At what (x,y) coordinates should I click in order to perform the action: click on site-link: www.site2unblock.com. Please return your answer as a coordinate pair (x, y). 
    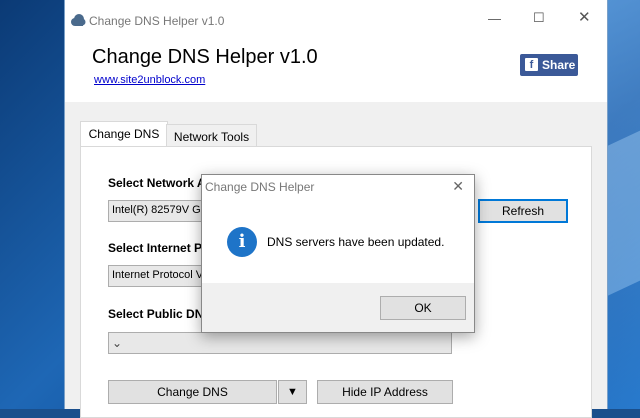
    Looking at the image, I should click on (149, 80).